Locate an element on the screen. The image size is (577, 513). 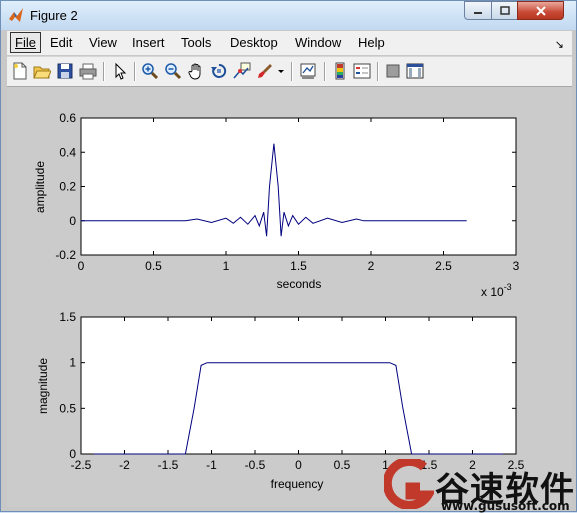
close-button is located at coordinates (540, 10).